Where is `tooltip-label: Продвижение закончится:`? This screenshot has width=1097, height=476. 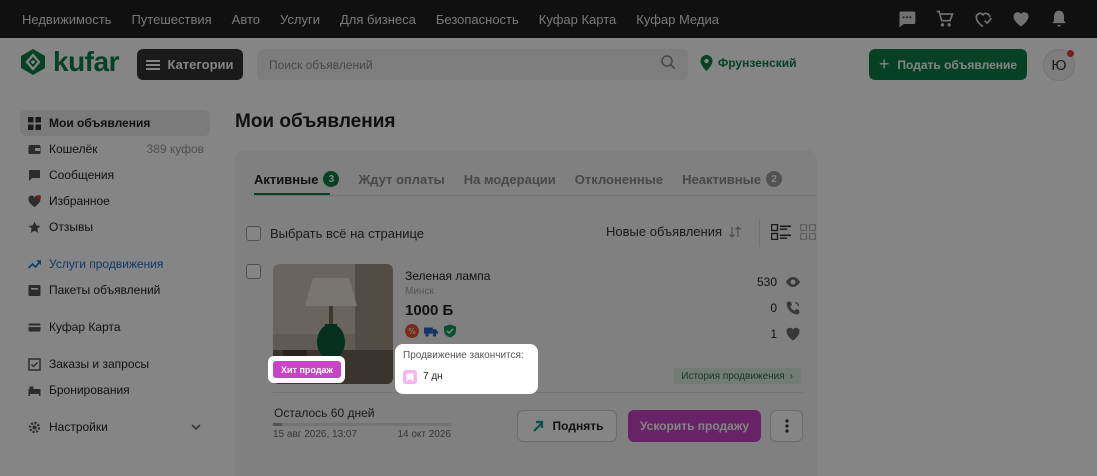 tooltip-label: Продвижение закончится: is located at coordinates (463, 355).